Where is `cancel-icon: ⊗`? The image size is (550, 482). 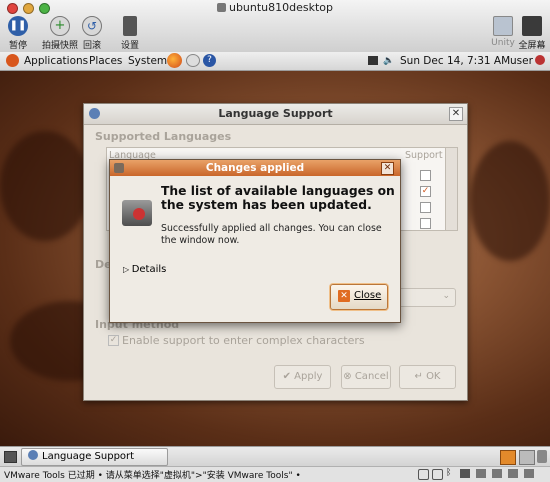 cancel-icon: ⊗ is located at coordinates (349, 376).